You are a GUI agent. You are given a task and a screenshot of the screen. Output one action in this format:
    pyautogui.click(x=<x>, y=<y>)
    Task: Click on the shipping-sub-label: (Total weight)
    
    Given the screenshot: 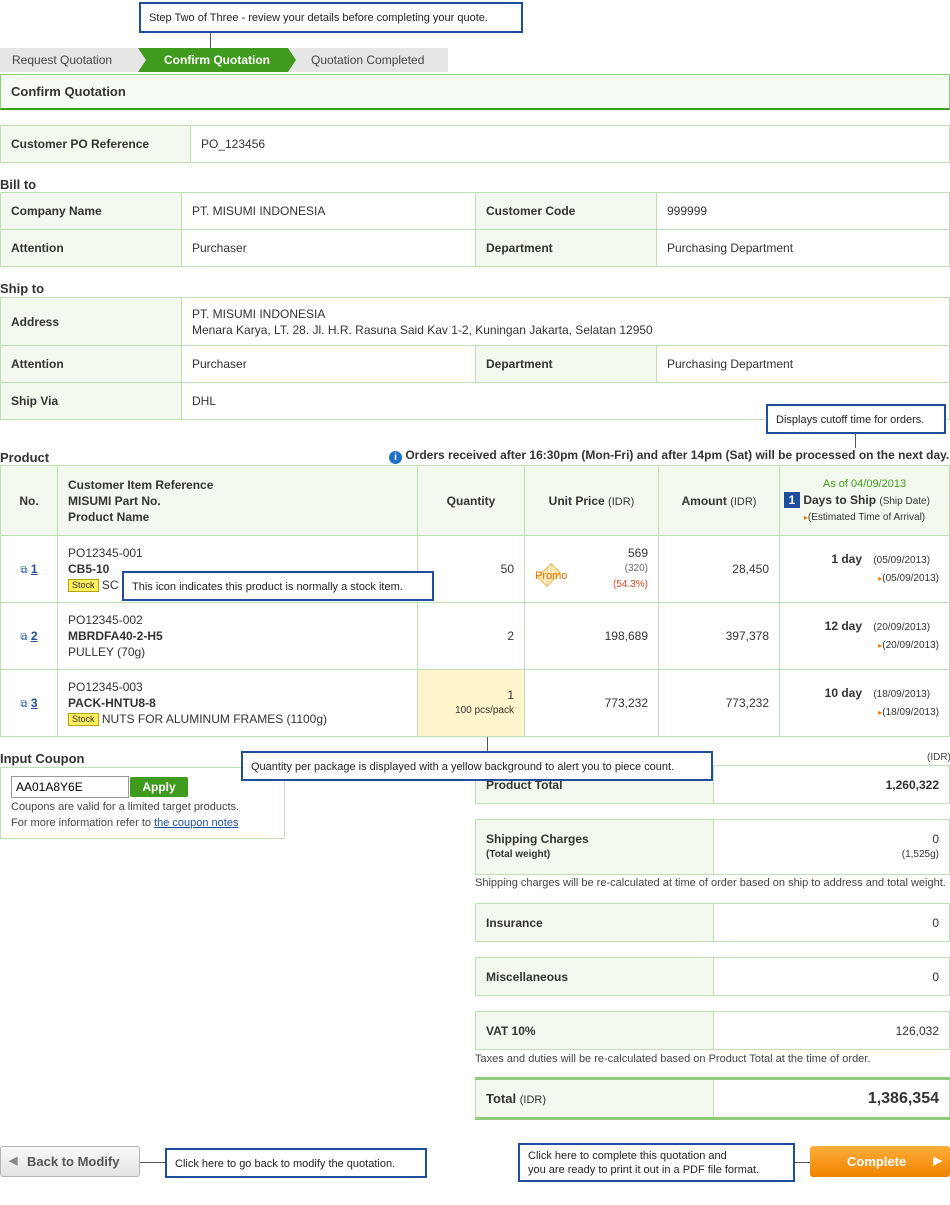 What is the action you would take?
    pyautogui.click(x=518, y=854)
    